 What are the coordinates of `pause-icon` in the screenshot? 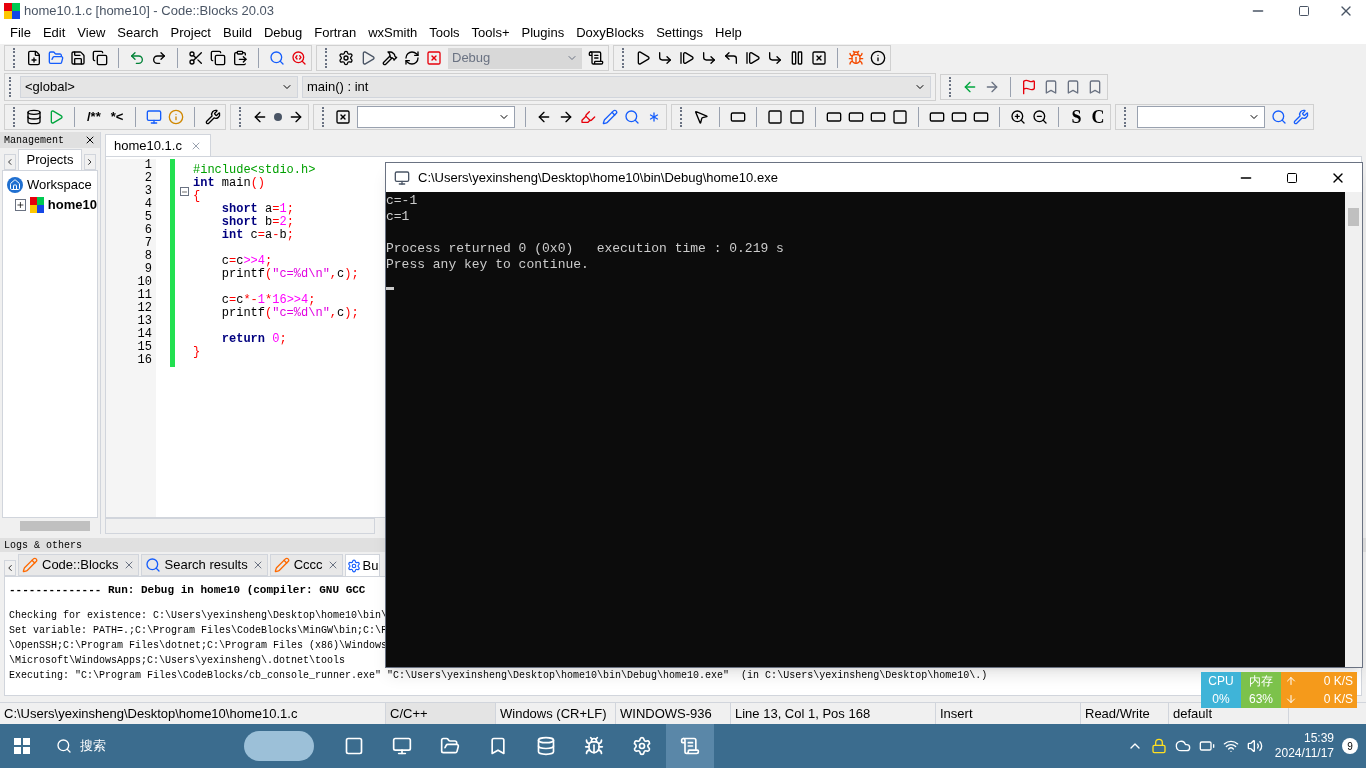 It's located at (797, 58).